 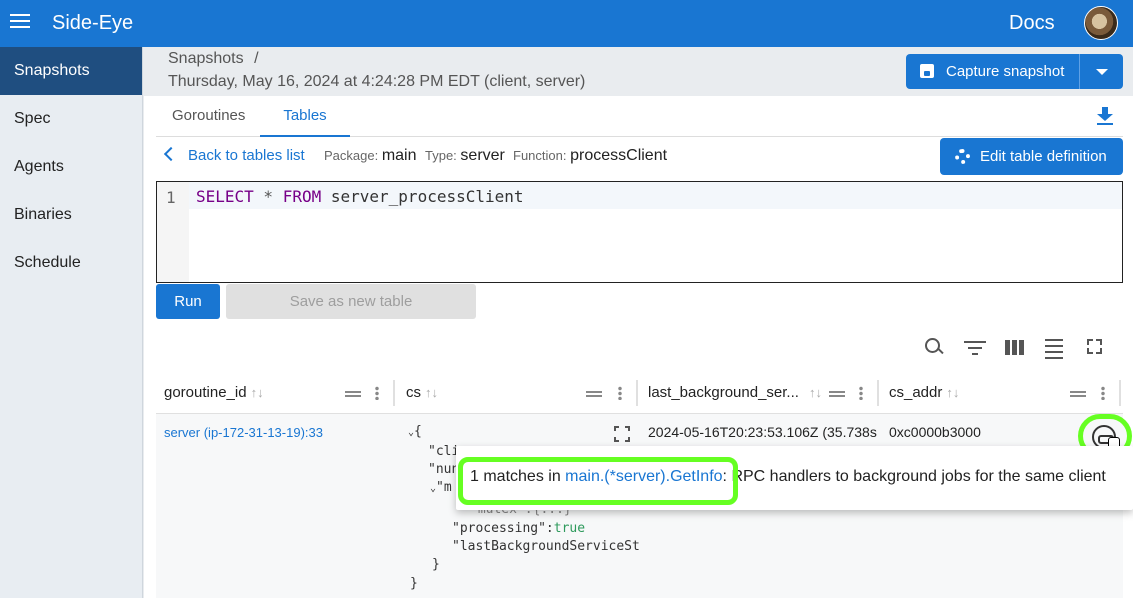 I want to click on capture-snapshot-split-button: Capture snapshot, so click(x=1014, y=71).